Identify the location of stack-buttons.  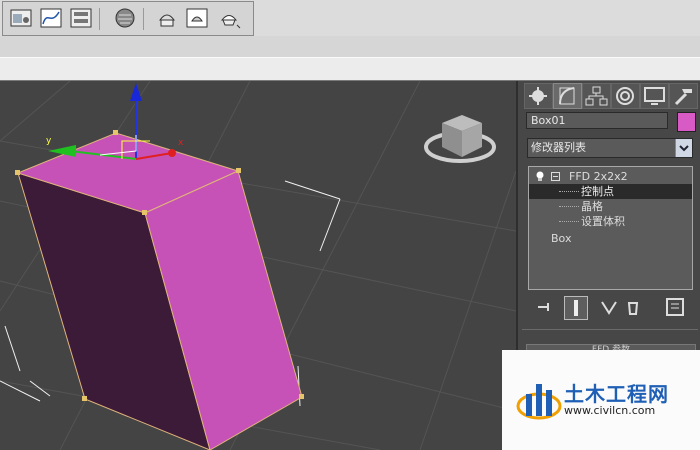
(611, 308).